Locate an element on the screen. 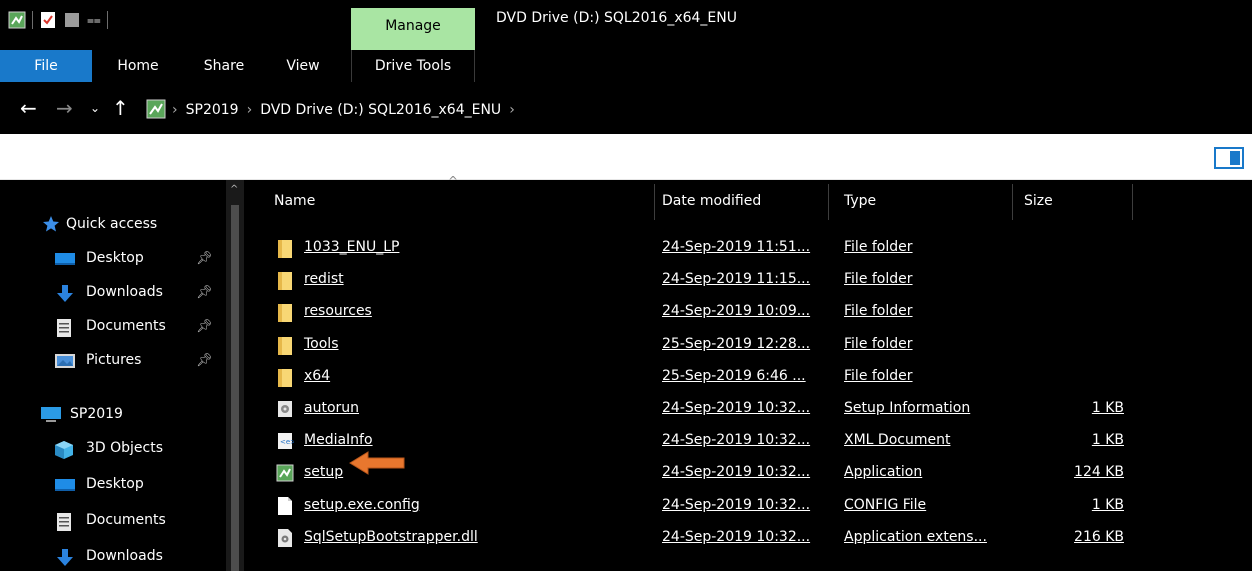 This screenshot has height=571, width=1252. nav-scrollbar: ^ is located at coordinates (235, 375).